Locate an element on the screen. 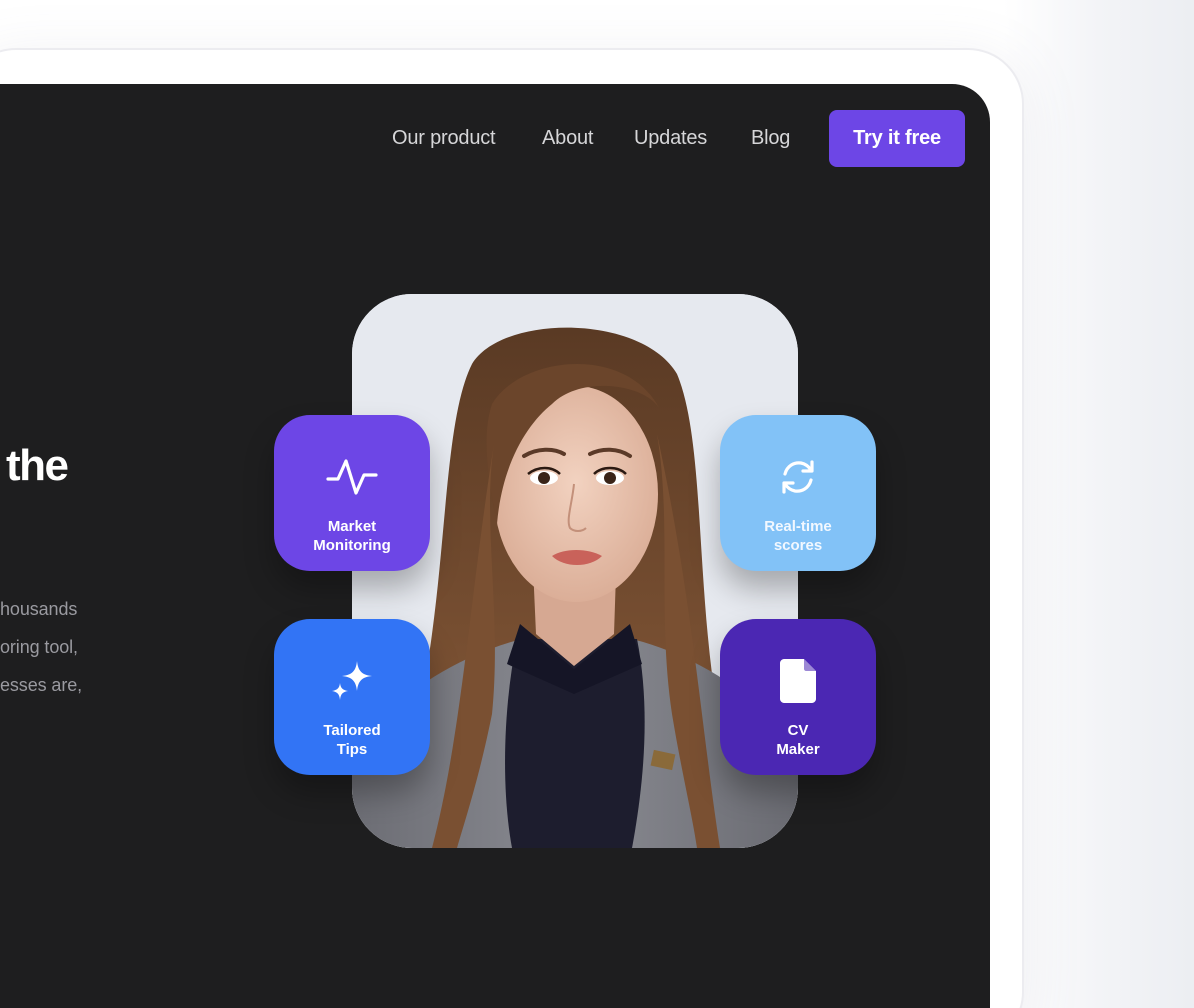 The width and height of the screenshot is (1194, 1008). hero-body-line: housands is located at coordinates (39, 609).